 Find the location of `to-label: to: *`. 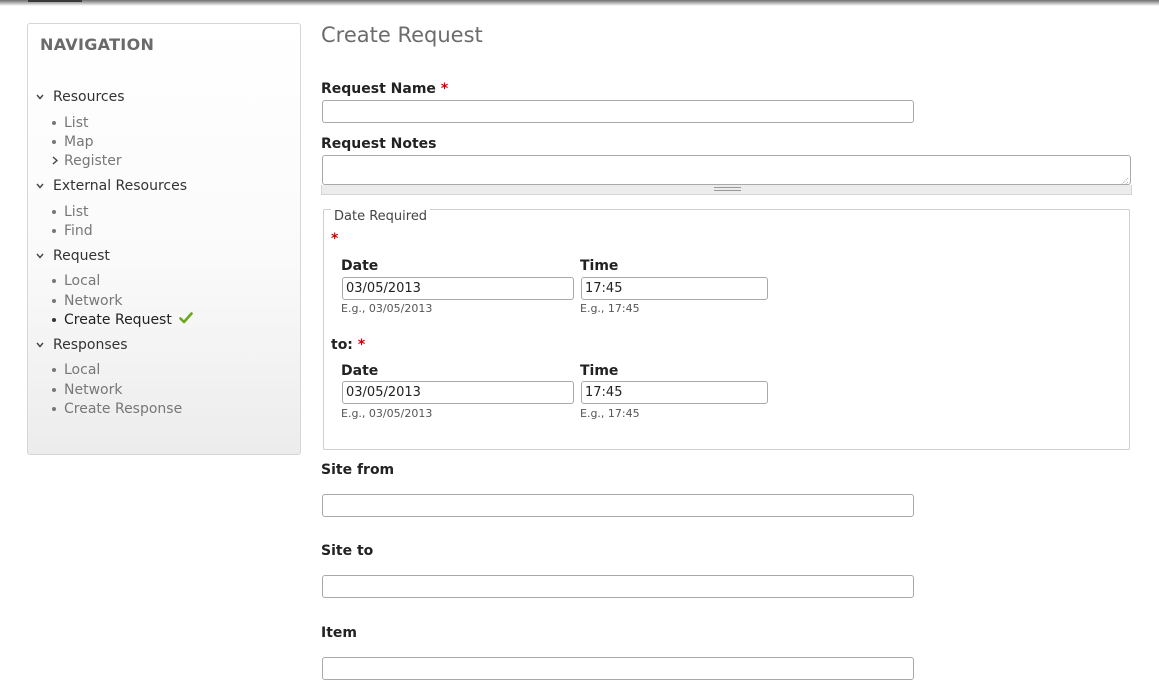

to-label: to: * is located at coordinates (348, 345).